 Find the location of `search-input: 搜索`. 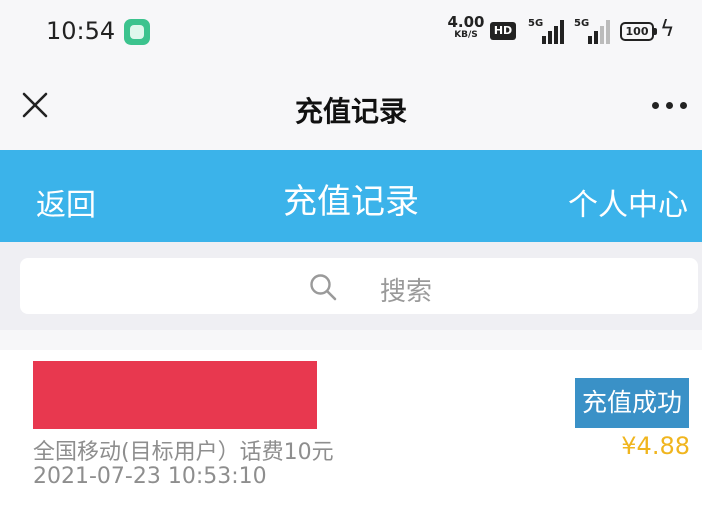

search-input: 搜索 is located at coordinates (359, 286).